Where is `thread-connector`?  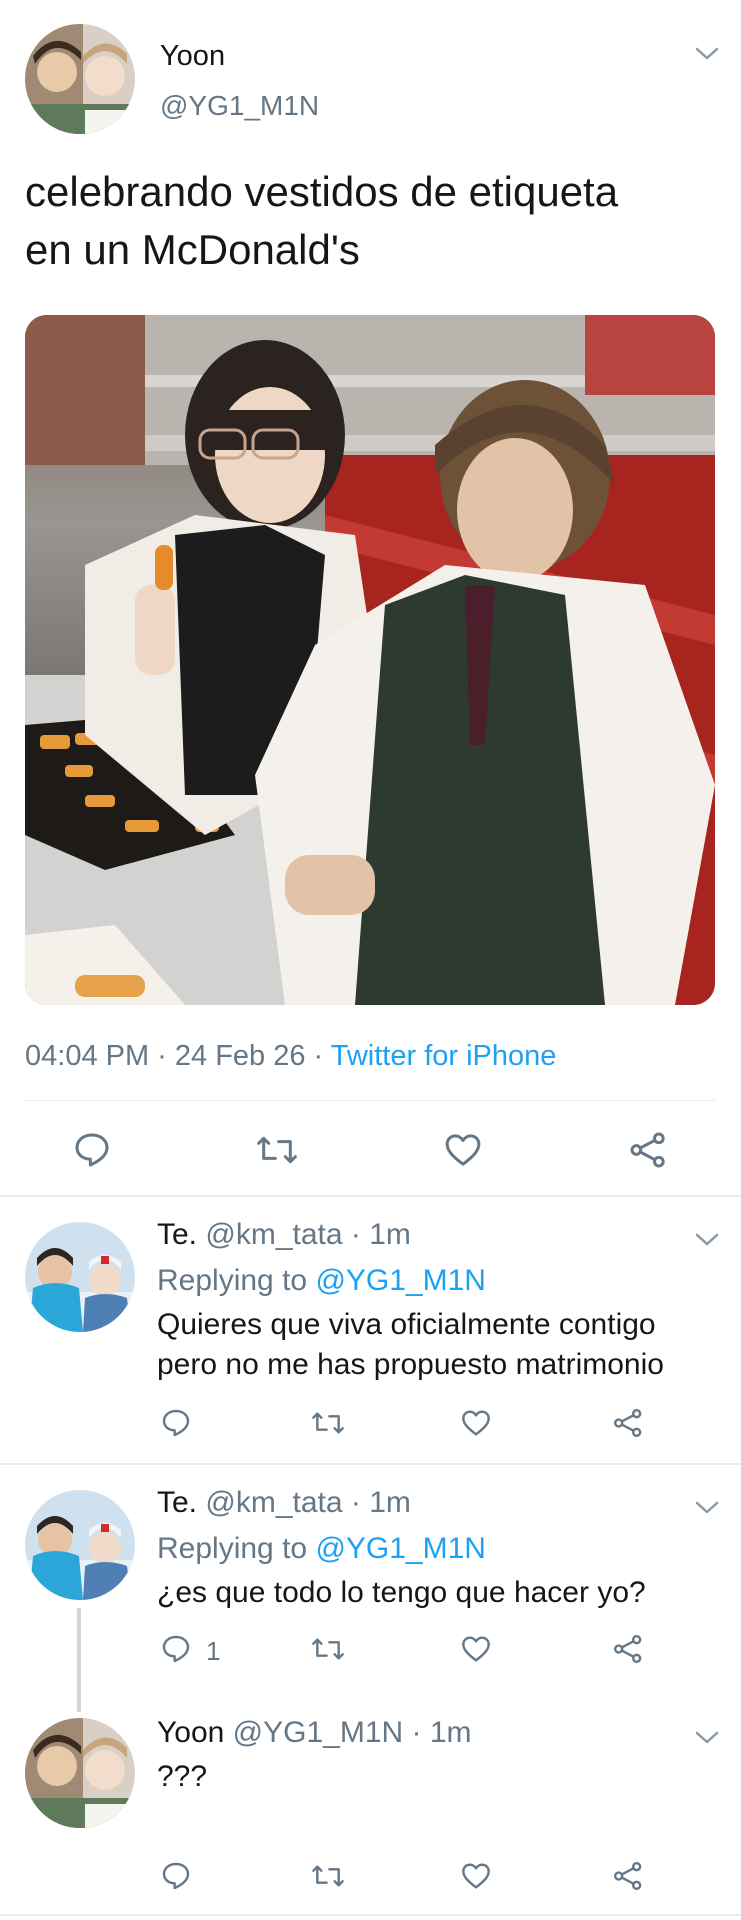 thread-connector is located at coordinates (79, 1660).